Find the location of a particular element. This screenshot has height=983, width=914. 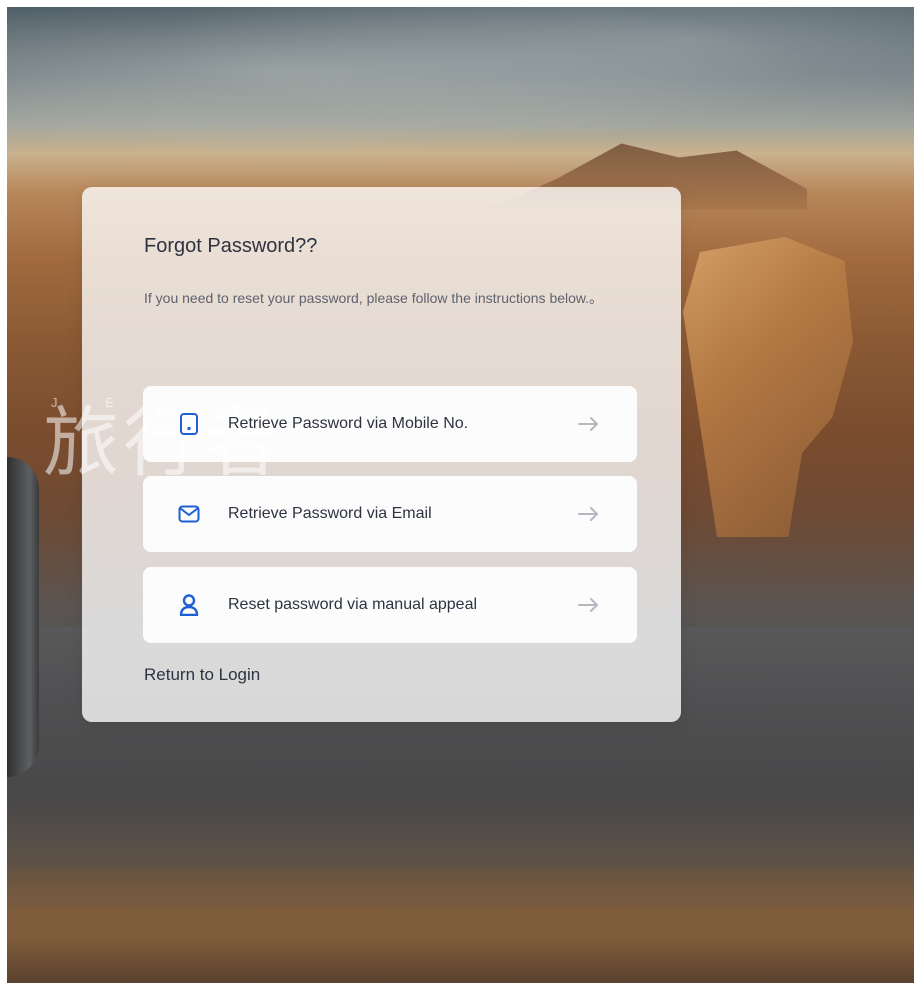

reset-via-manual-appeal-button: Reset password via manual appeal is located at coordinates (390, 605).